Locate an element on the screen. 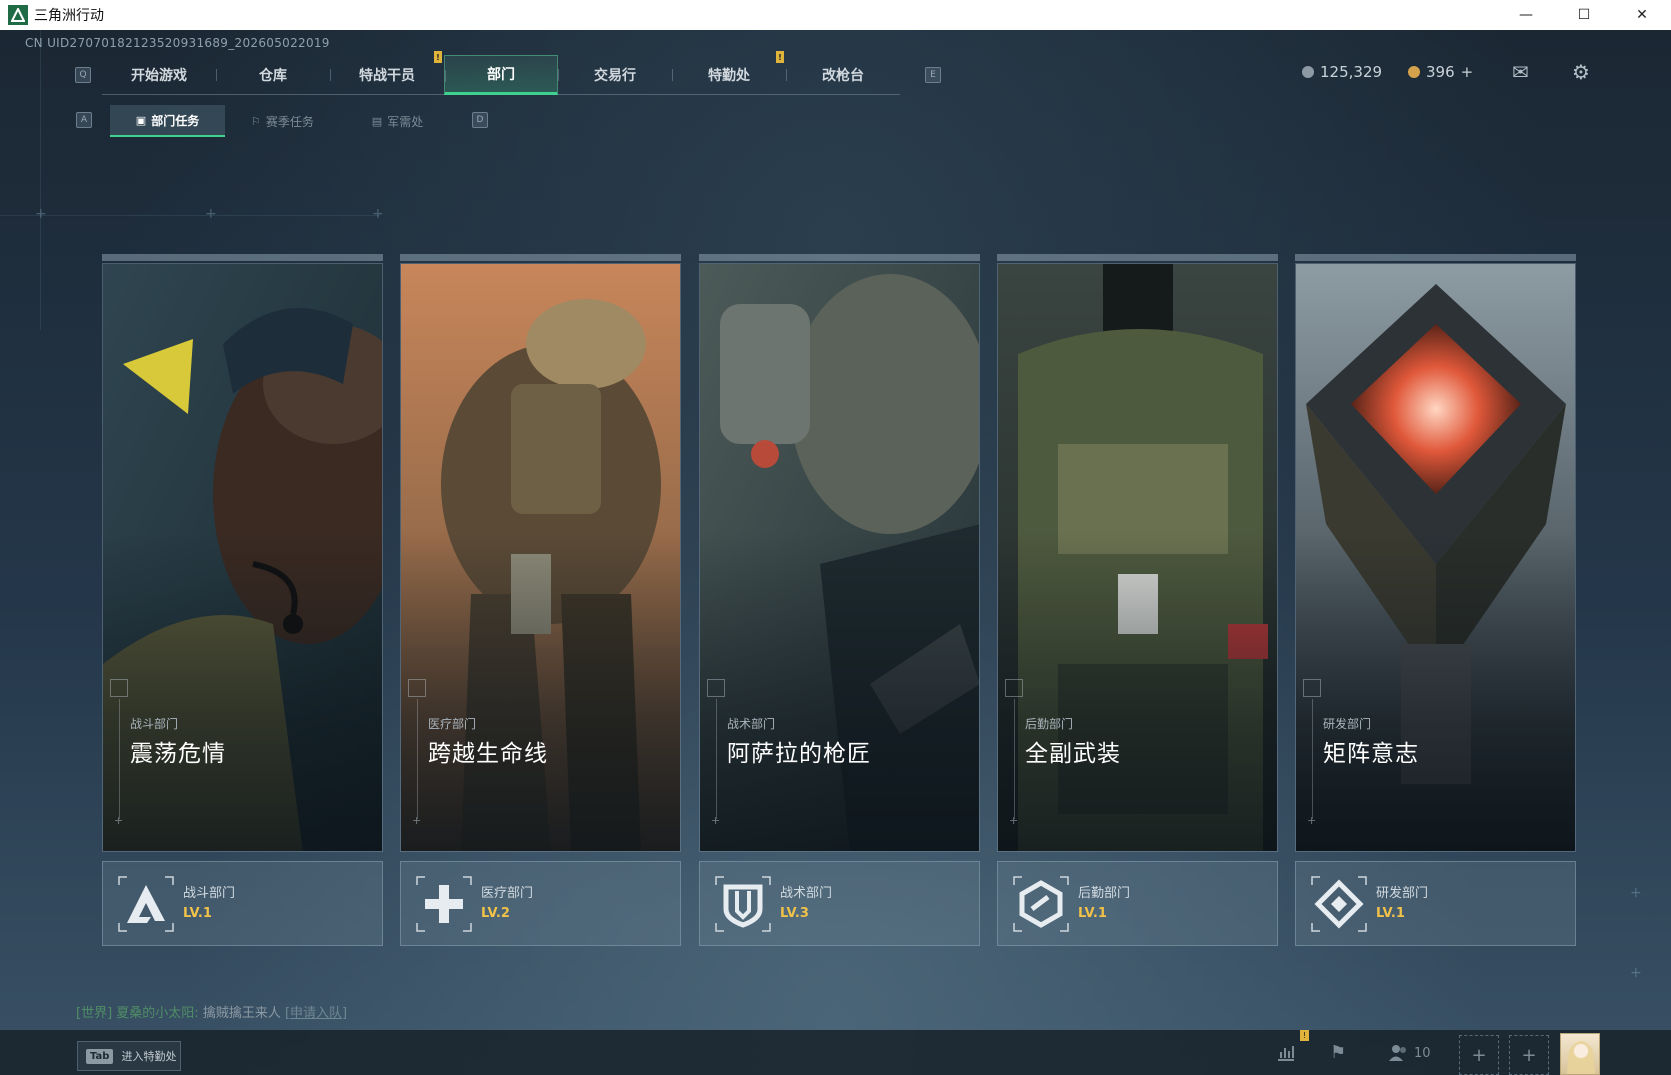 This screenshot has width=1671, height=1075. card-title: 震荡危情 is located at coordinates (178, 754).